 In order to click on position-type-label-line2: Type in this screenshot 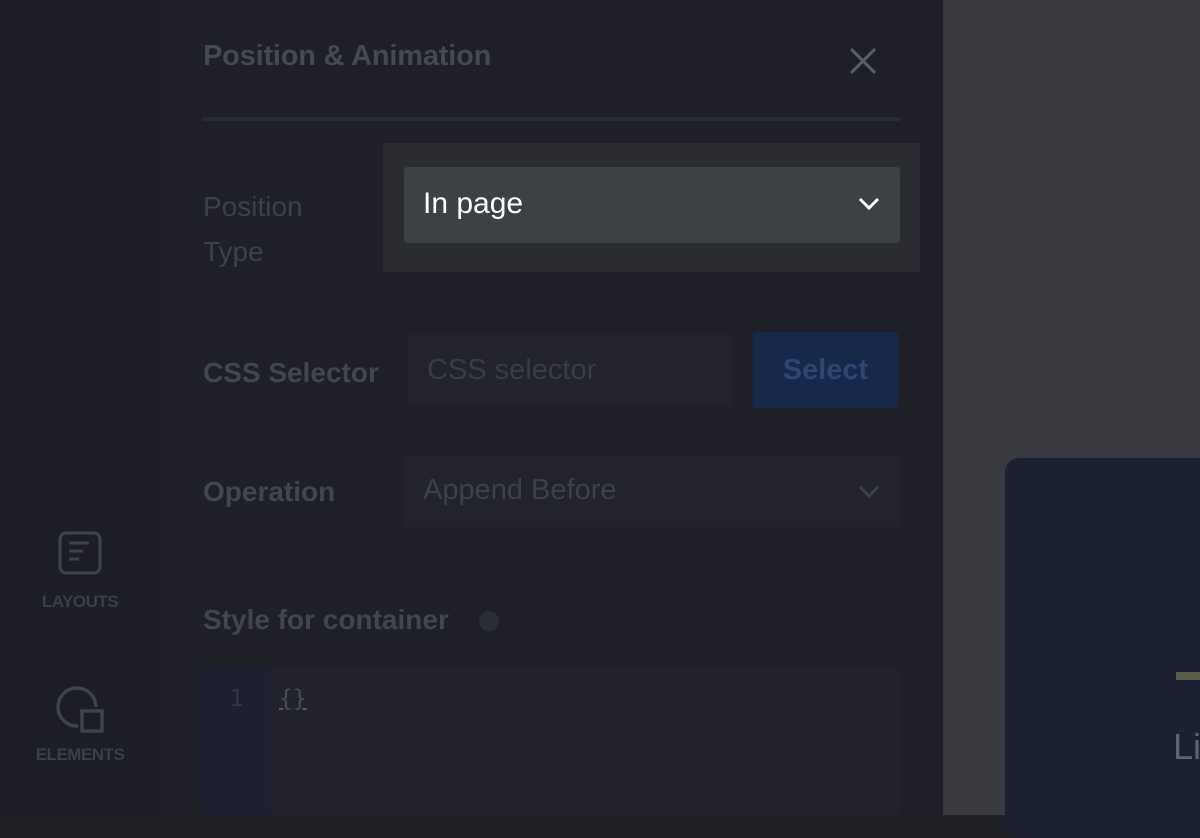, I will do `click(233, 251)`.